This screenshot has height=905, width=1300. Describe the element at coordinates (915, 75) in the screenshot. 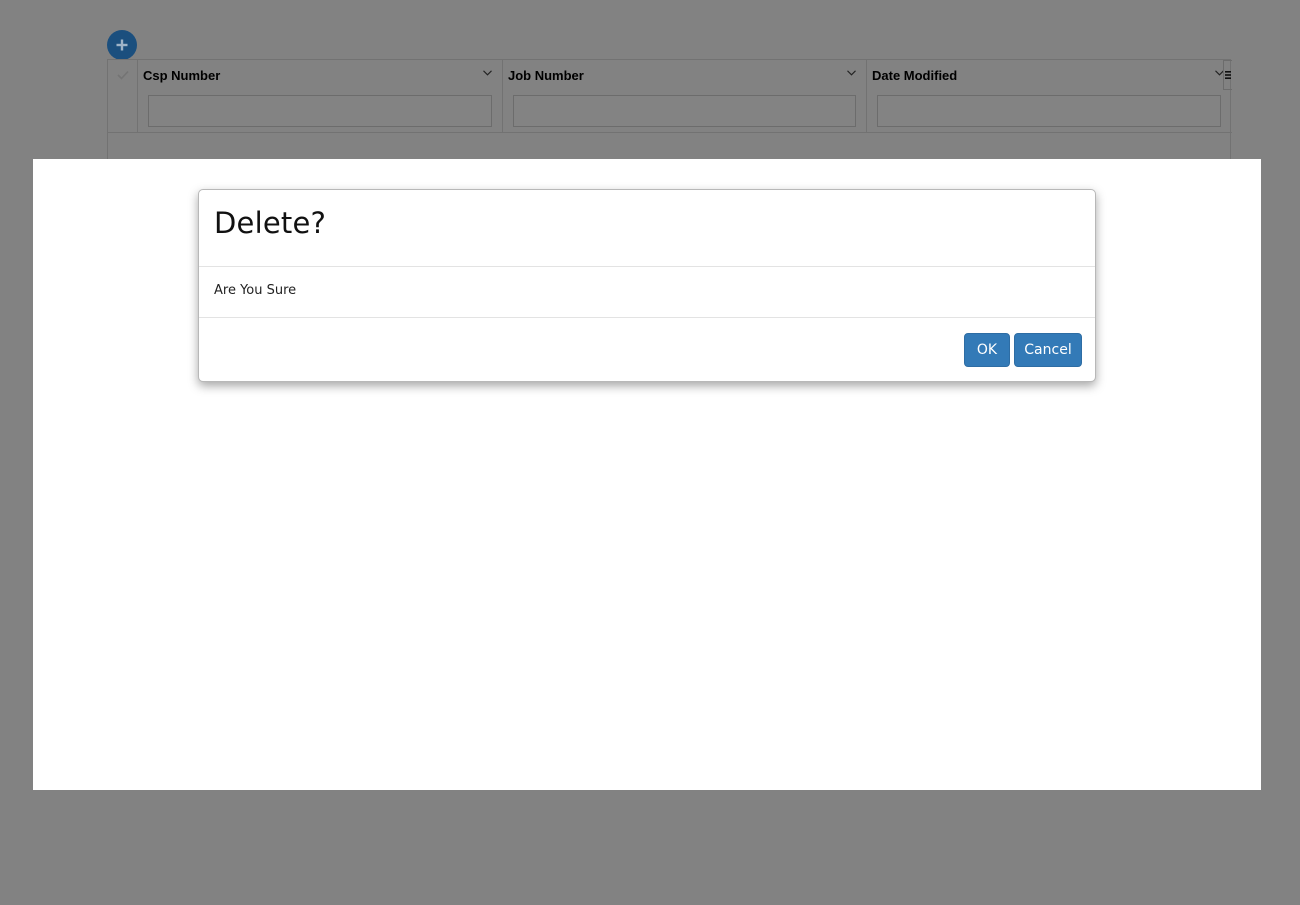

I see `column-title: Date Modified` at that location.